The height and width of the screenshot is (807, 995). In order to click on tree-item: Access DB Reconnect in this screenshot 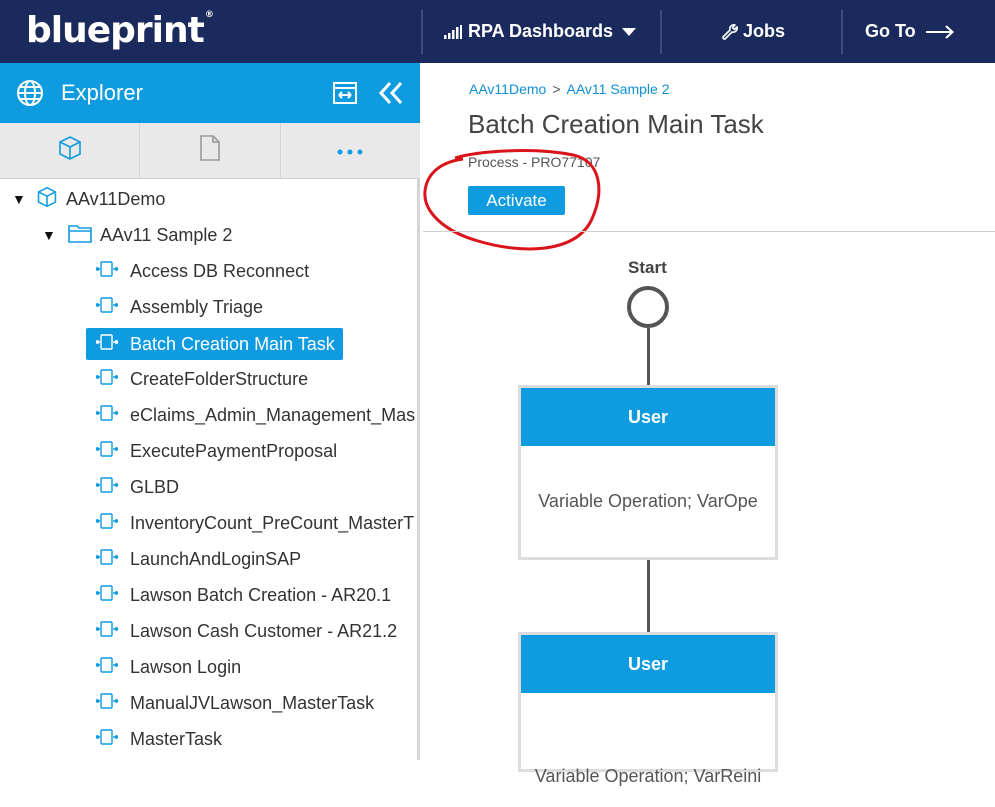, I will do `click(257, 271)`.